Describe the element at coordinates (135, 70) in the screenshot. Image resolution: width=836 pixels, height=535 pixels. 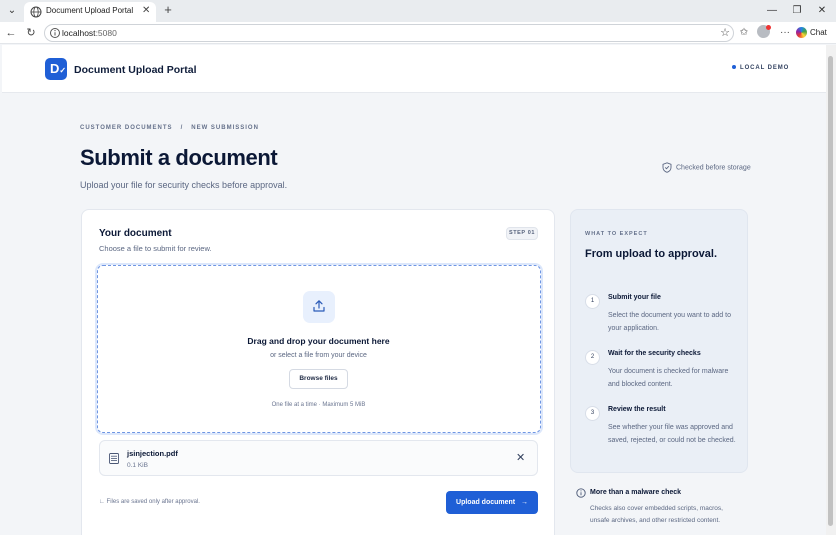
I see `brand-name: Document Upload Portal` at that location.